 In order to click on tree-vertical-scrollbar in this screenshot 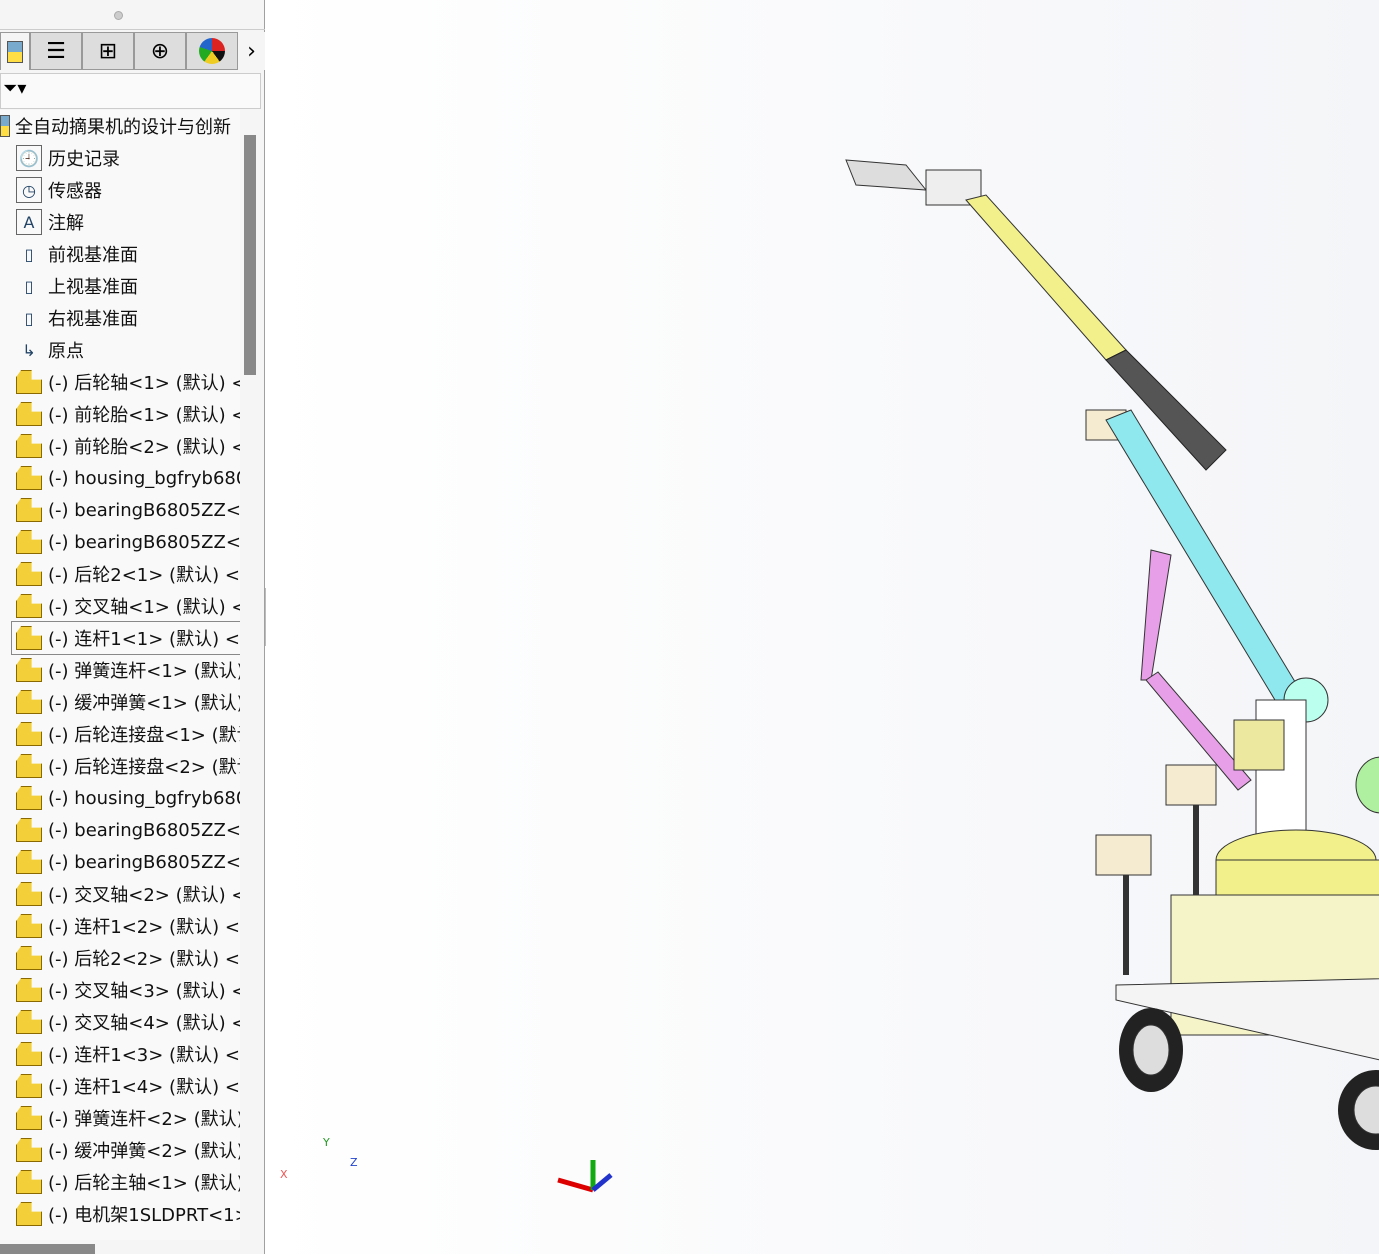, I will do `click(250, 255)`.